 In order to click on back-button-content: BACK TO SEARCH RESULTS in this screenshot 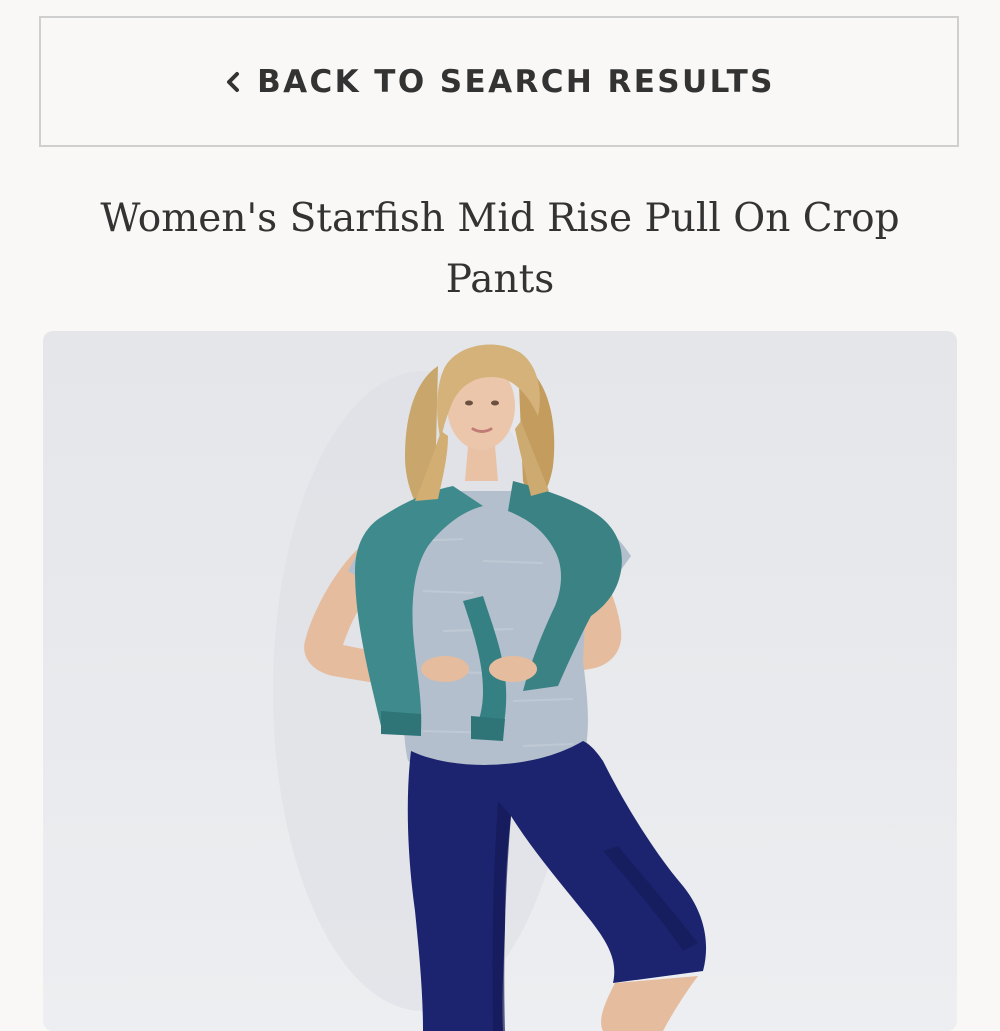, I will do `click(499, 82)`.